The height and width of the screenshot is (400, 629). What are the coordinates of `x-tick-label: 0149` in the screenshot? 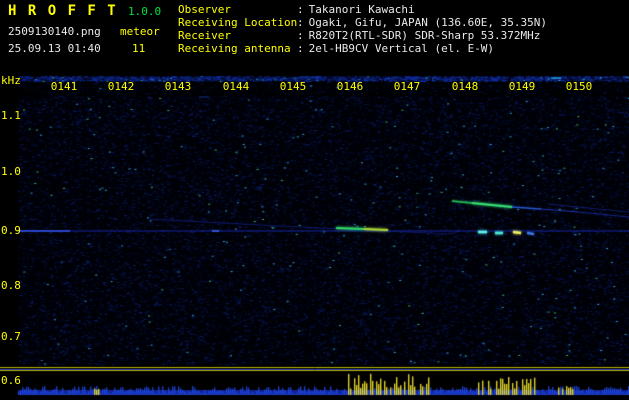 It's located at (522, 86).